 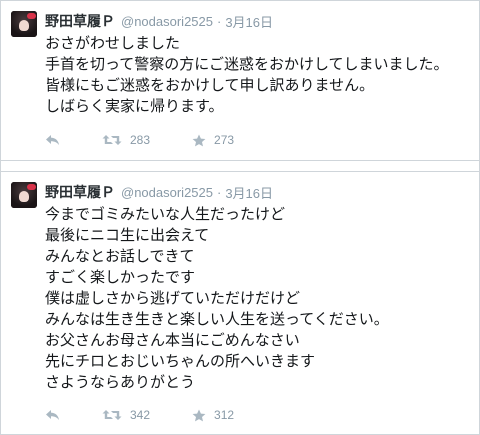 What do you see at coordinates (120, 382) in the screenshot?
I see `tweet-line: さようならありがとう` at bounding box center [120, 382].